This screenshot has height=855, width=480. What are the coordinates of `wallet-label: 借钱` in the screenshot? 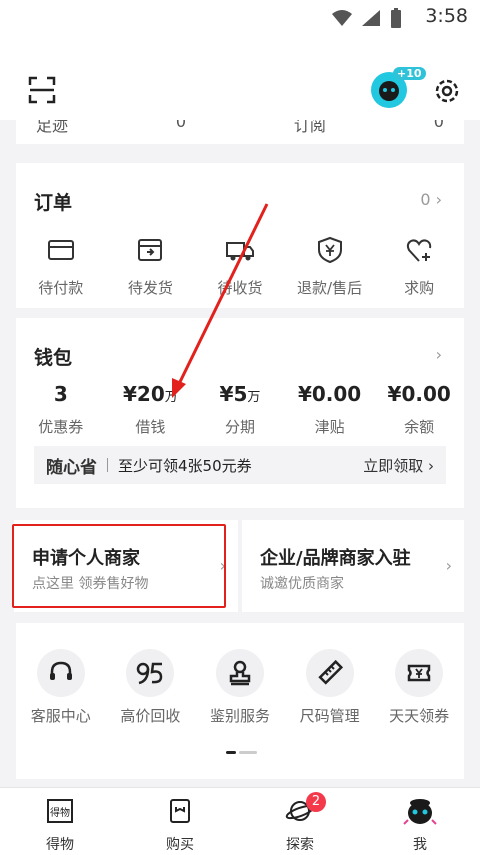 It's located at (150, 427).